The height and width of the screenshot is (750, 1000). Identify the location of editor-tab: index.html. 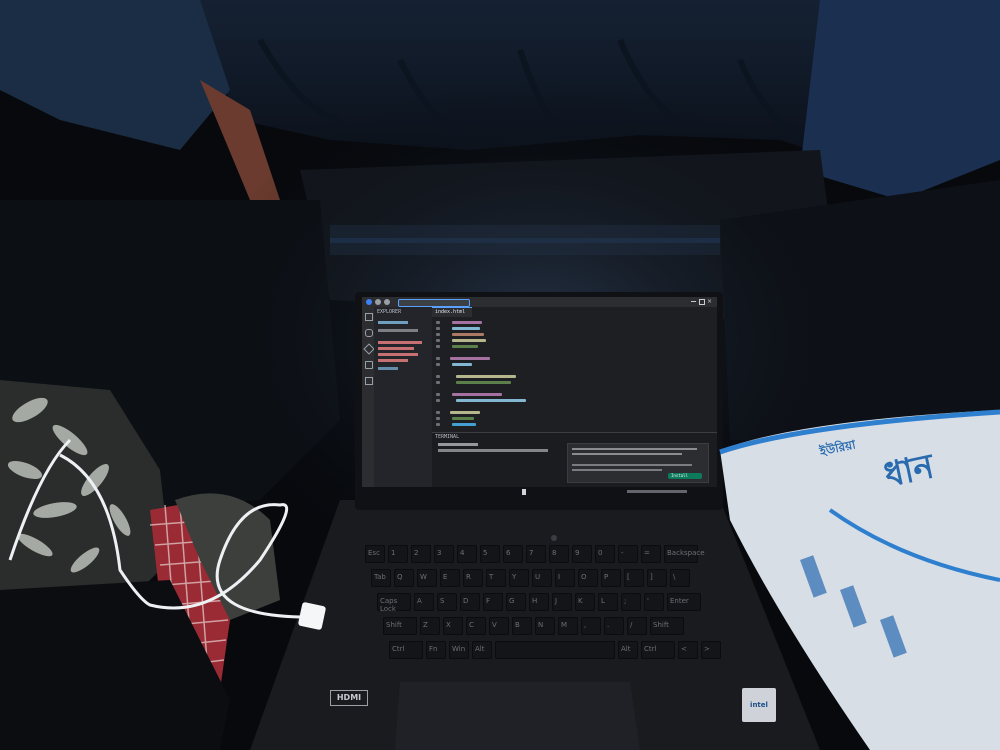
(452, 312).